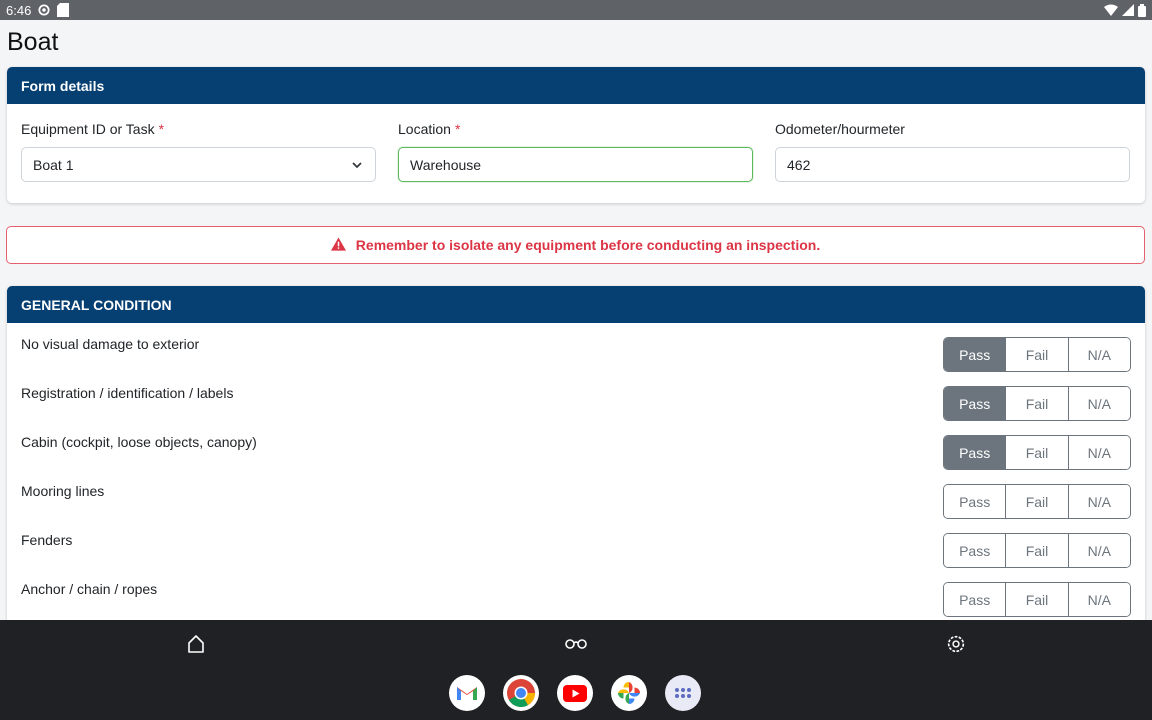 The width and height of the screenshot is (1152, 720). I want to click on condition-label: Registration / identification / labels, so click(127, 393).